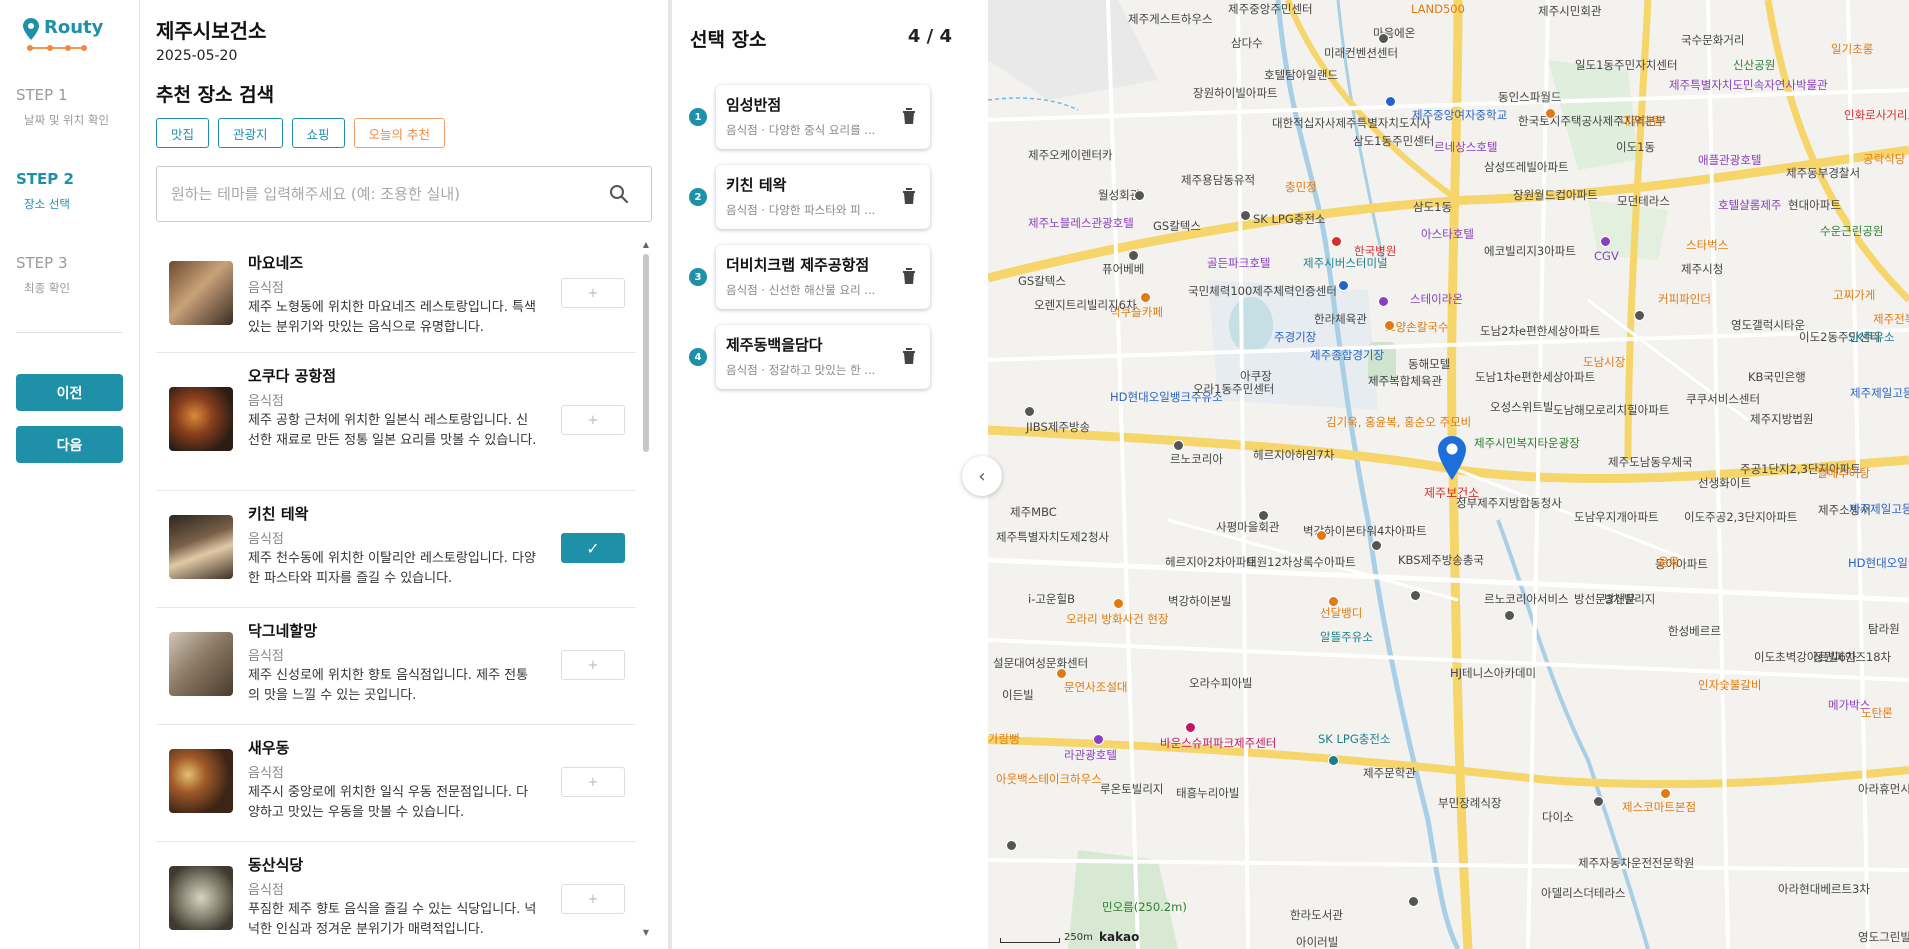 Image resolution: width=1909 pixels, height=949 pixels. Describe the element at coordinates (61, 33) in the screenshot. I see `routy-logo: Routy` at that location.